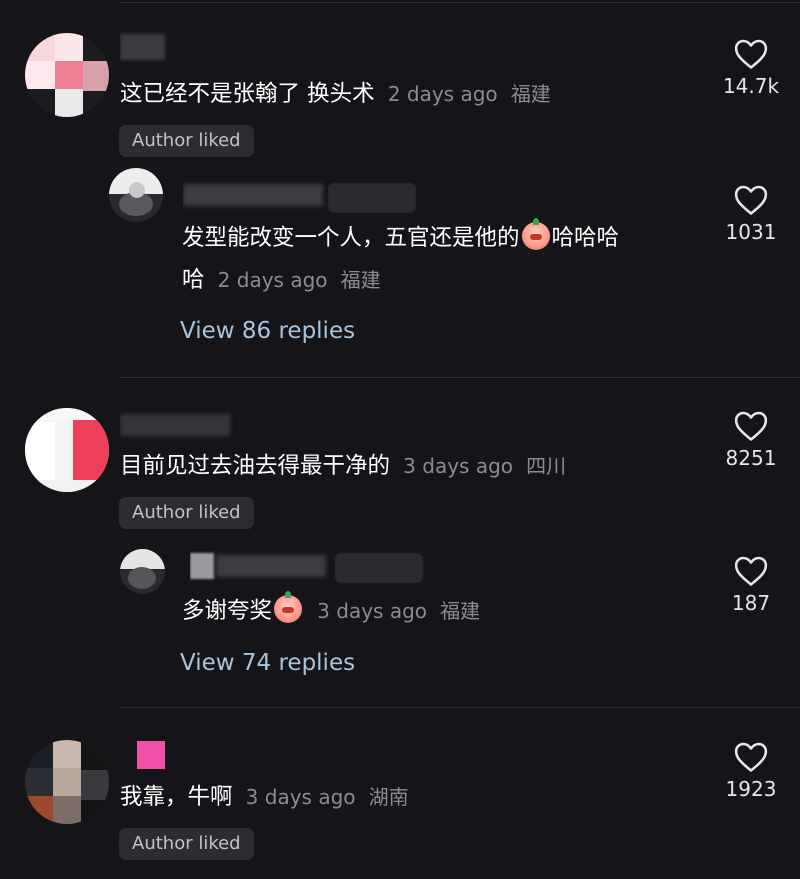  Describe the element at coordinates (176, 797) in the screenshot. I see `comment-body: 我靠，牛啊` at that location.